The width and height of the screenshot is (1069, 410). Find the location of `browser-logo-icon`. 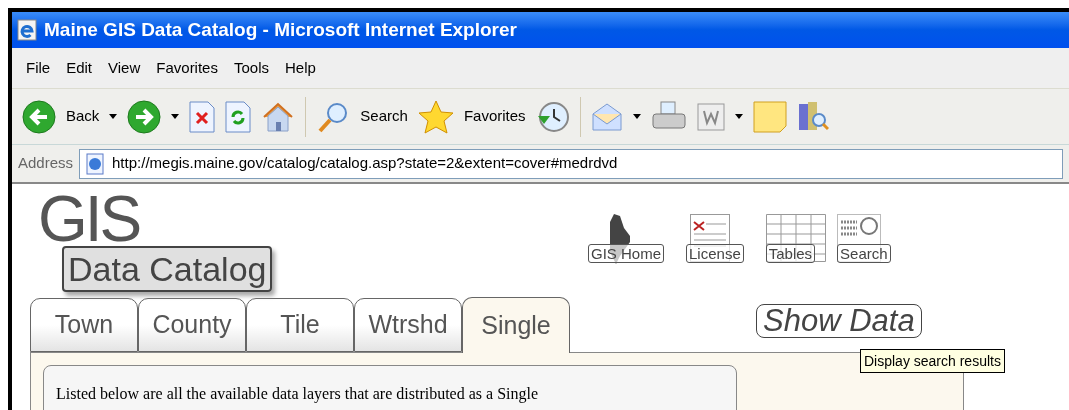

browser-logo-icon is located at coordinates (27, 30).